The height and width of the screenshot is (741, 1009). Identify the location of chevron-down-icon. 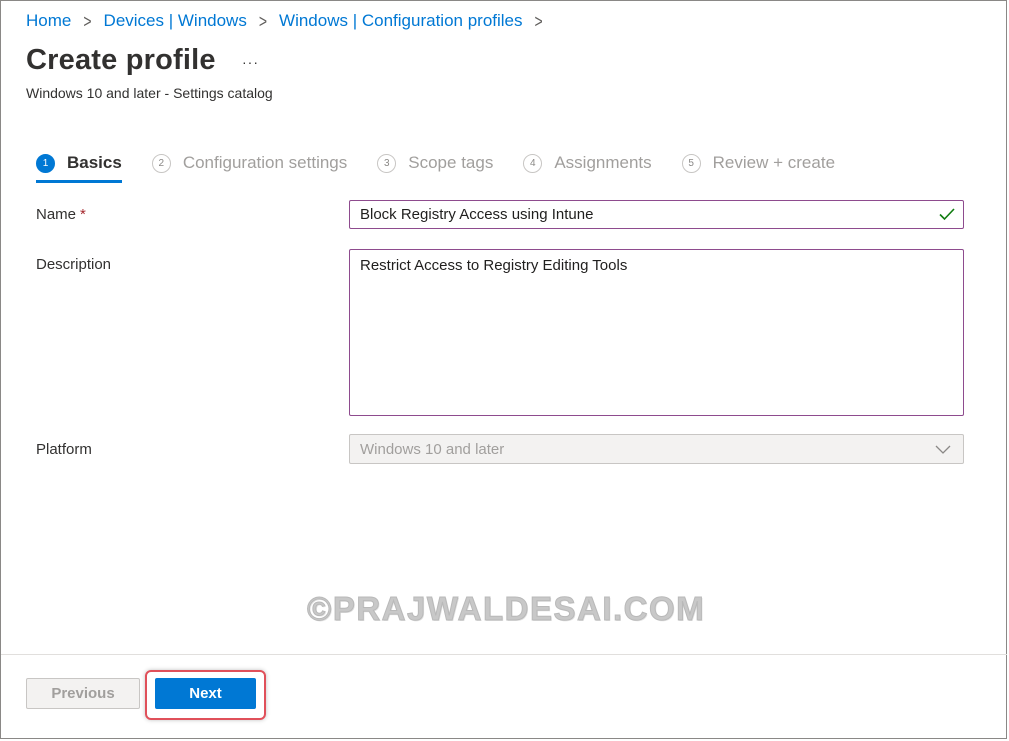
(943, 449).